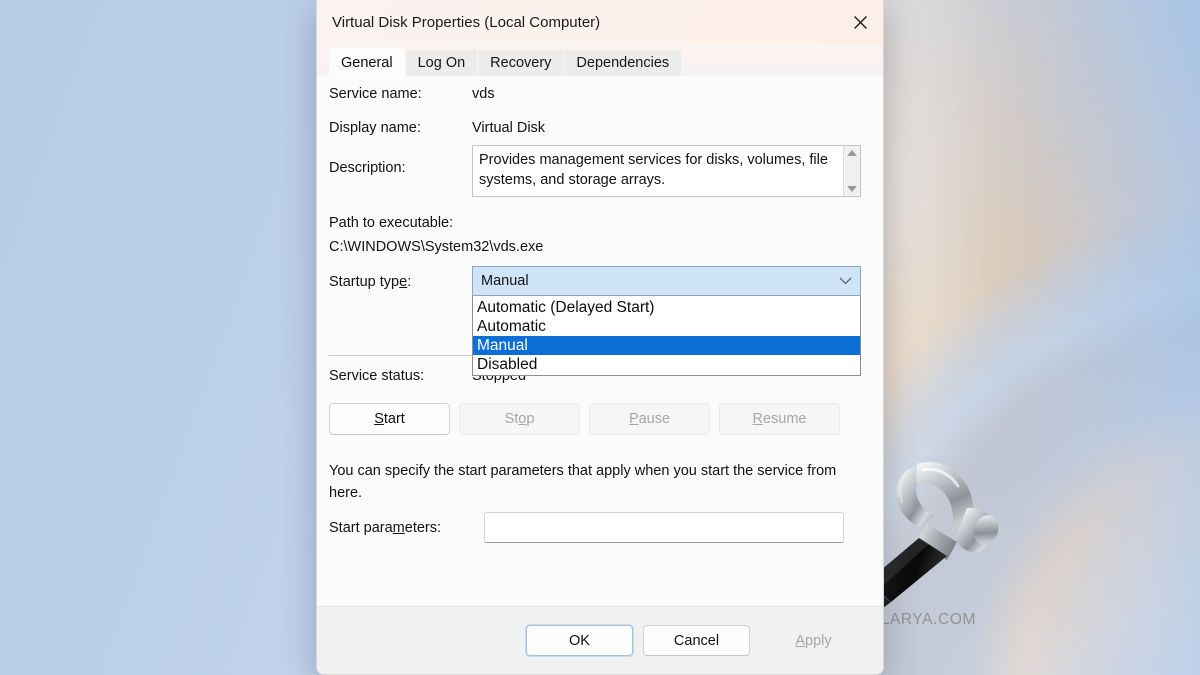  I want to click on path-to-executable-label: Path to executable:, so click(391, 223).